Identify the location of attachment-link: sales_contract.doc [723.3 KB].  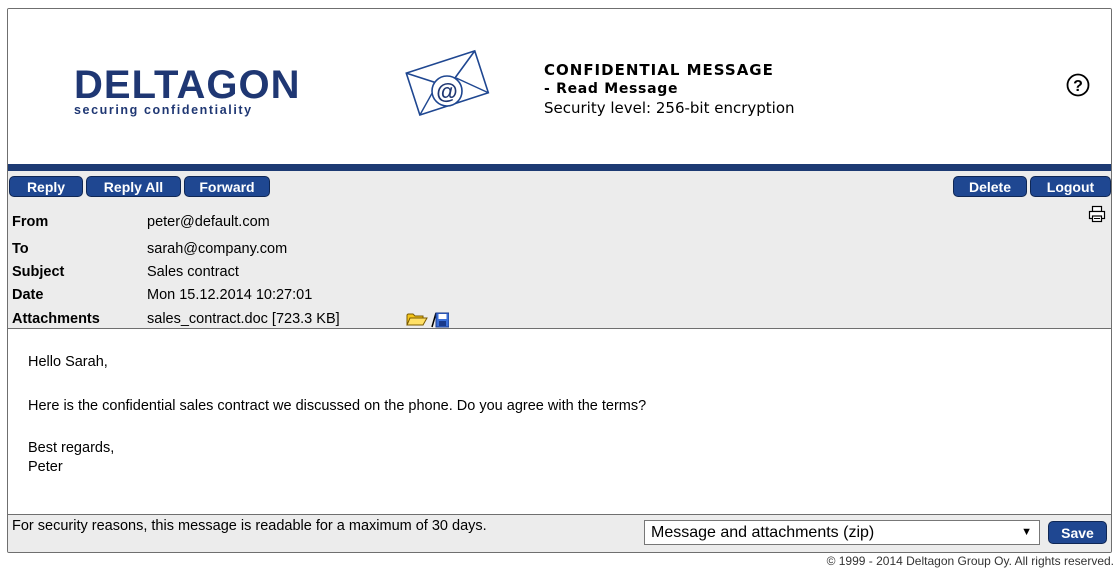
(243, 319).